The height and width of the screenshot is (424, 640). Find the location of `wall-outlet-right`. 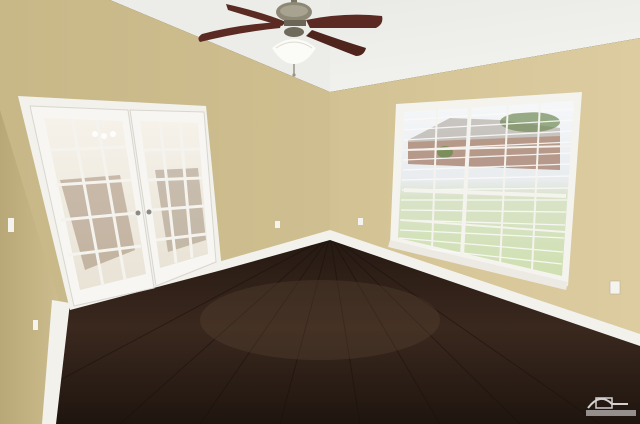

wall-outlet-right is located at coordinates (615, 287).